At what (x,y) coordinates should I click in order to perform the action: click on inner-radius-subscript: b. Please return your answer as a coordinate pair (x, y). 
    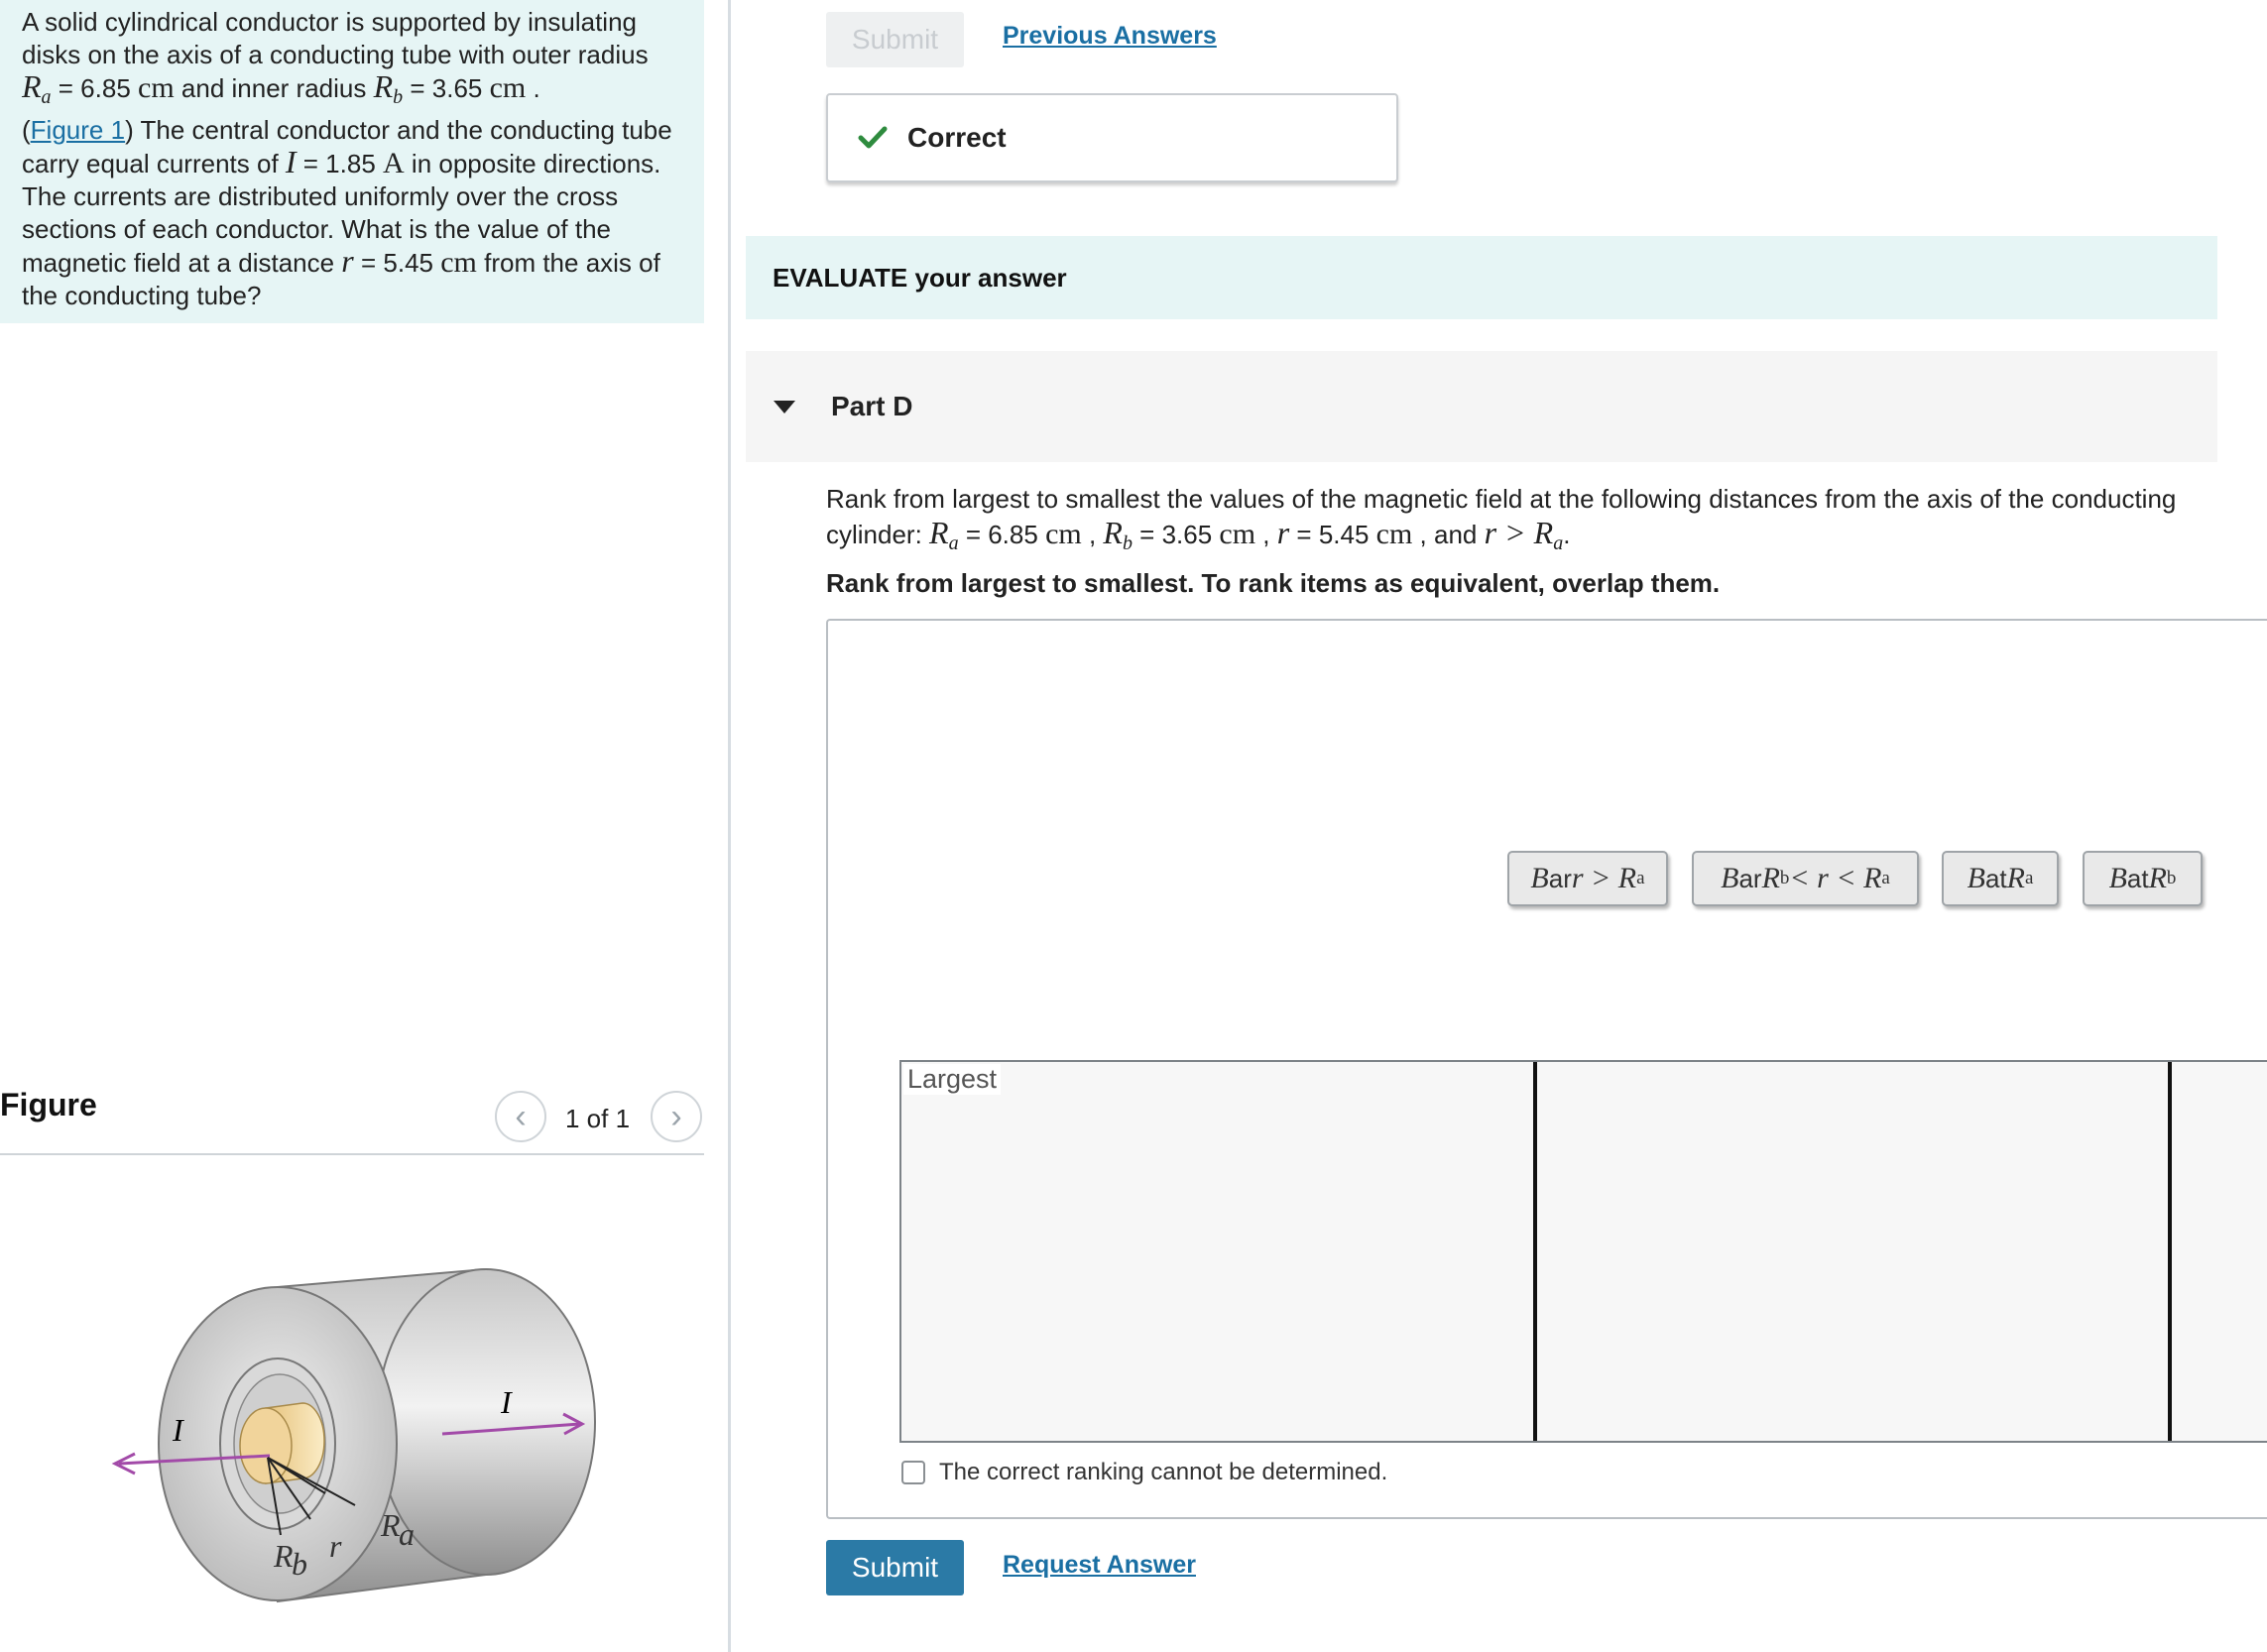
    Looking at the image, I should click on (300, 1564).